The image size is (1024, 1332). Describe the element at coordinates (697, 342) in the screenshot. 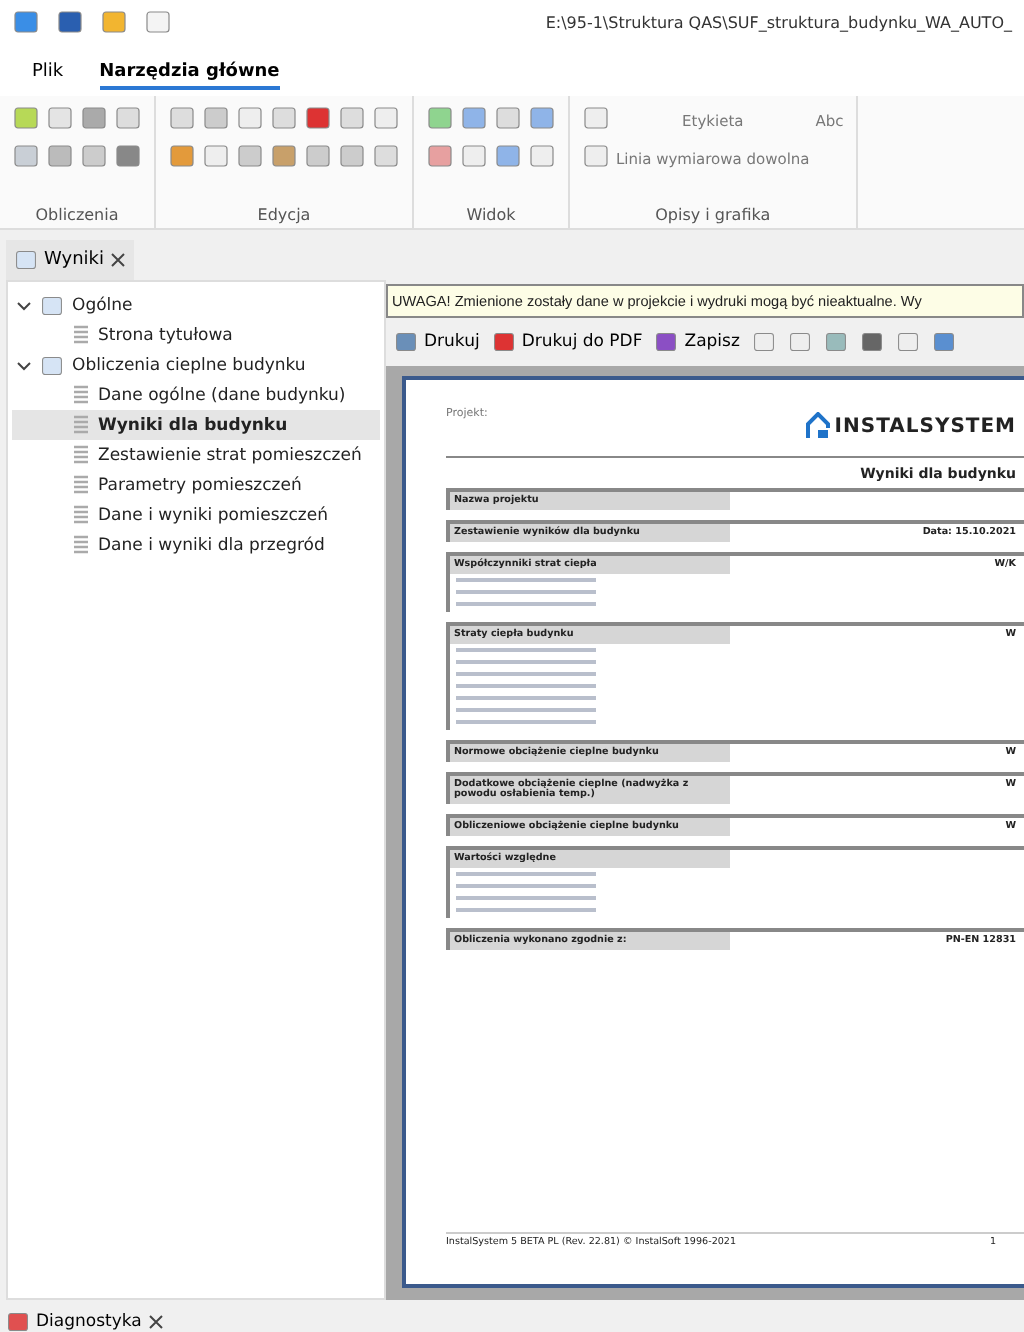

I see `toolbar-button: Zapisz` at that location.